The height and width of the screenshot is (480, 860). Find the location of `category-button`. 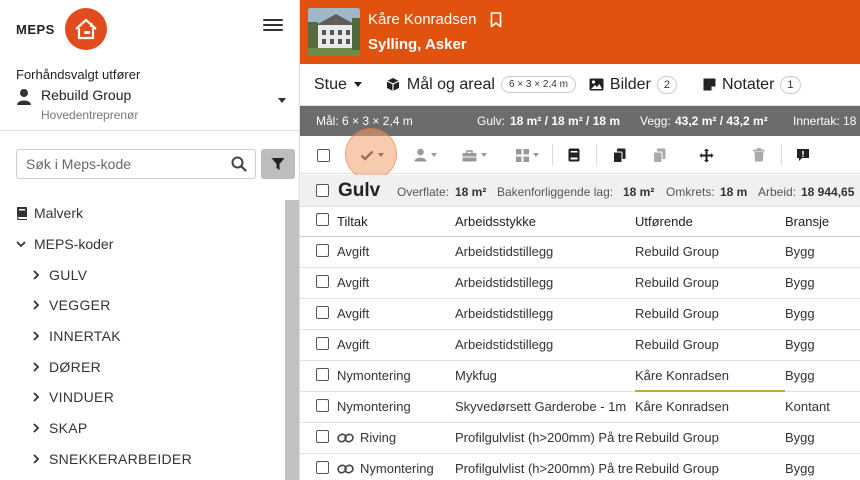

category-button is located at coordinates (527, 155).